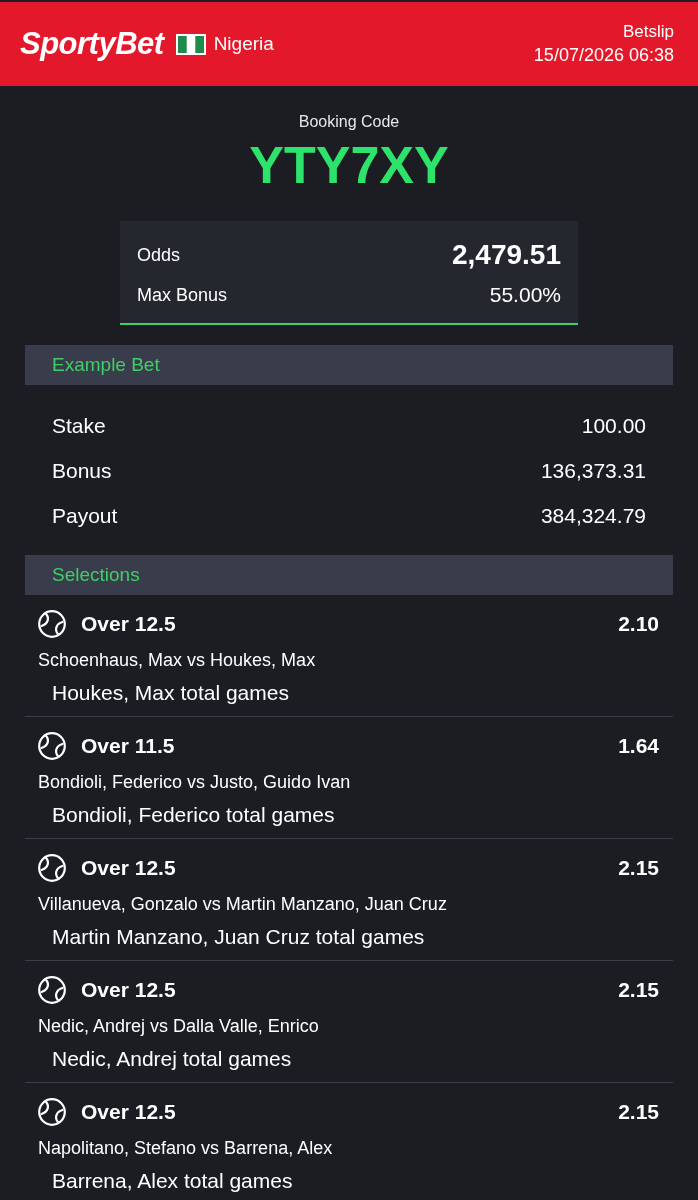 This screenshot has height=1200, width=698. I want to click on selection-odds: 2.10, so click(638, 624).